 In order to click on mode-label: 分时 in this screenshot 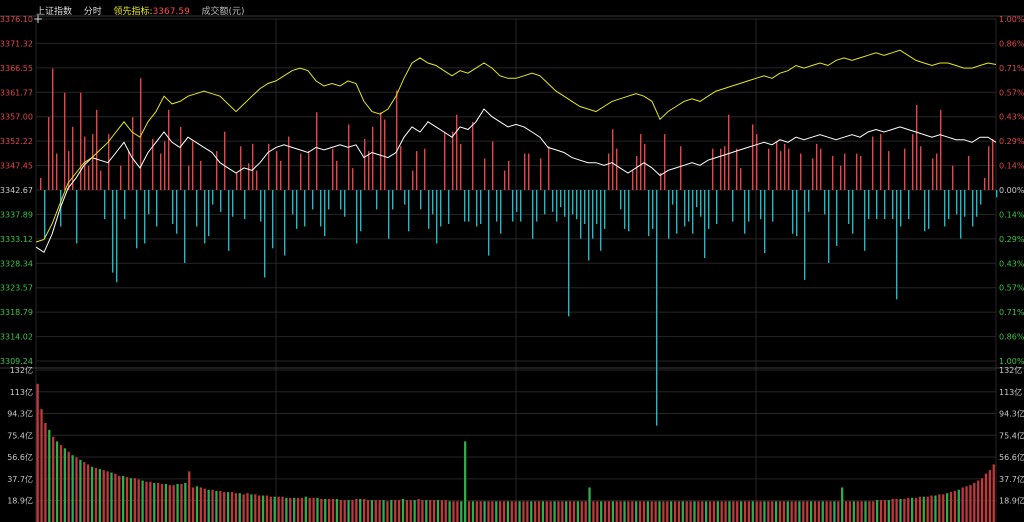, I will do `click(93, 12)`.